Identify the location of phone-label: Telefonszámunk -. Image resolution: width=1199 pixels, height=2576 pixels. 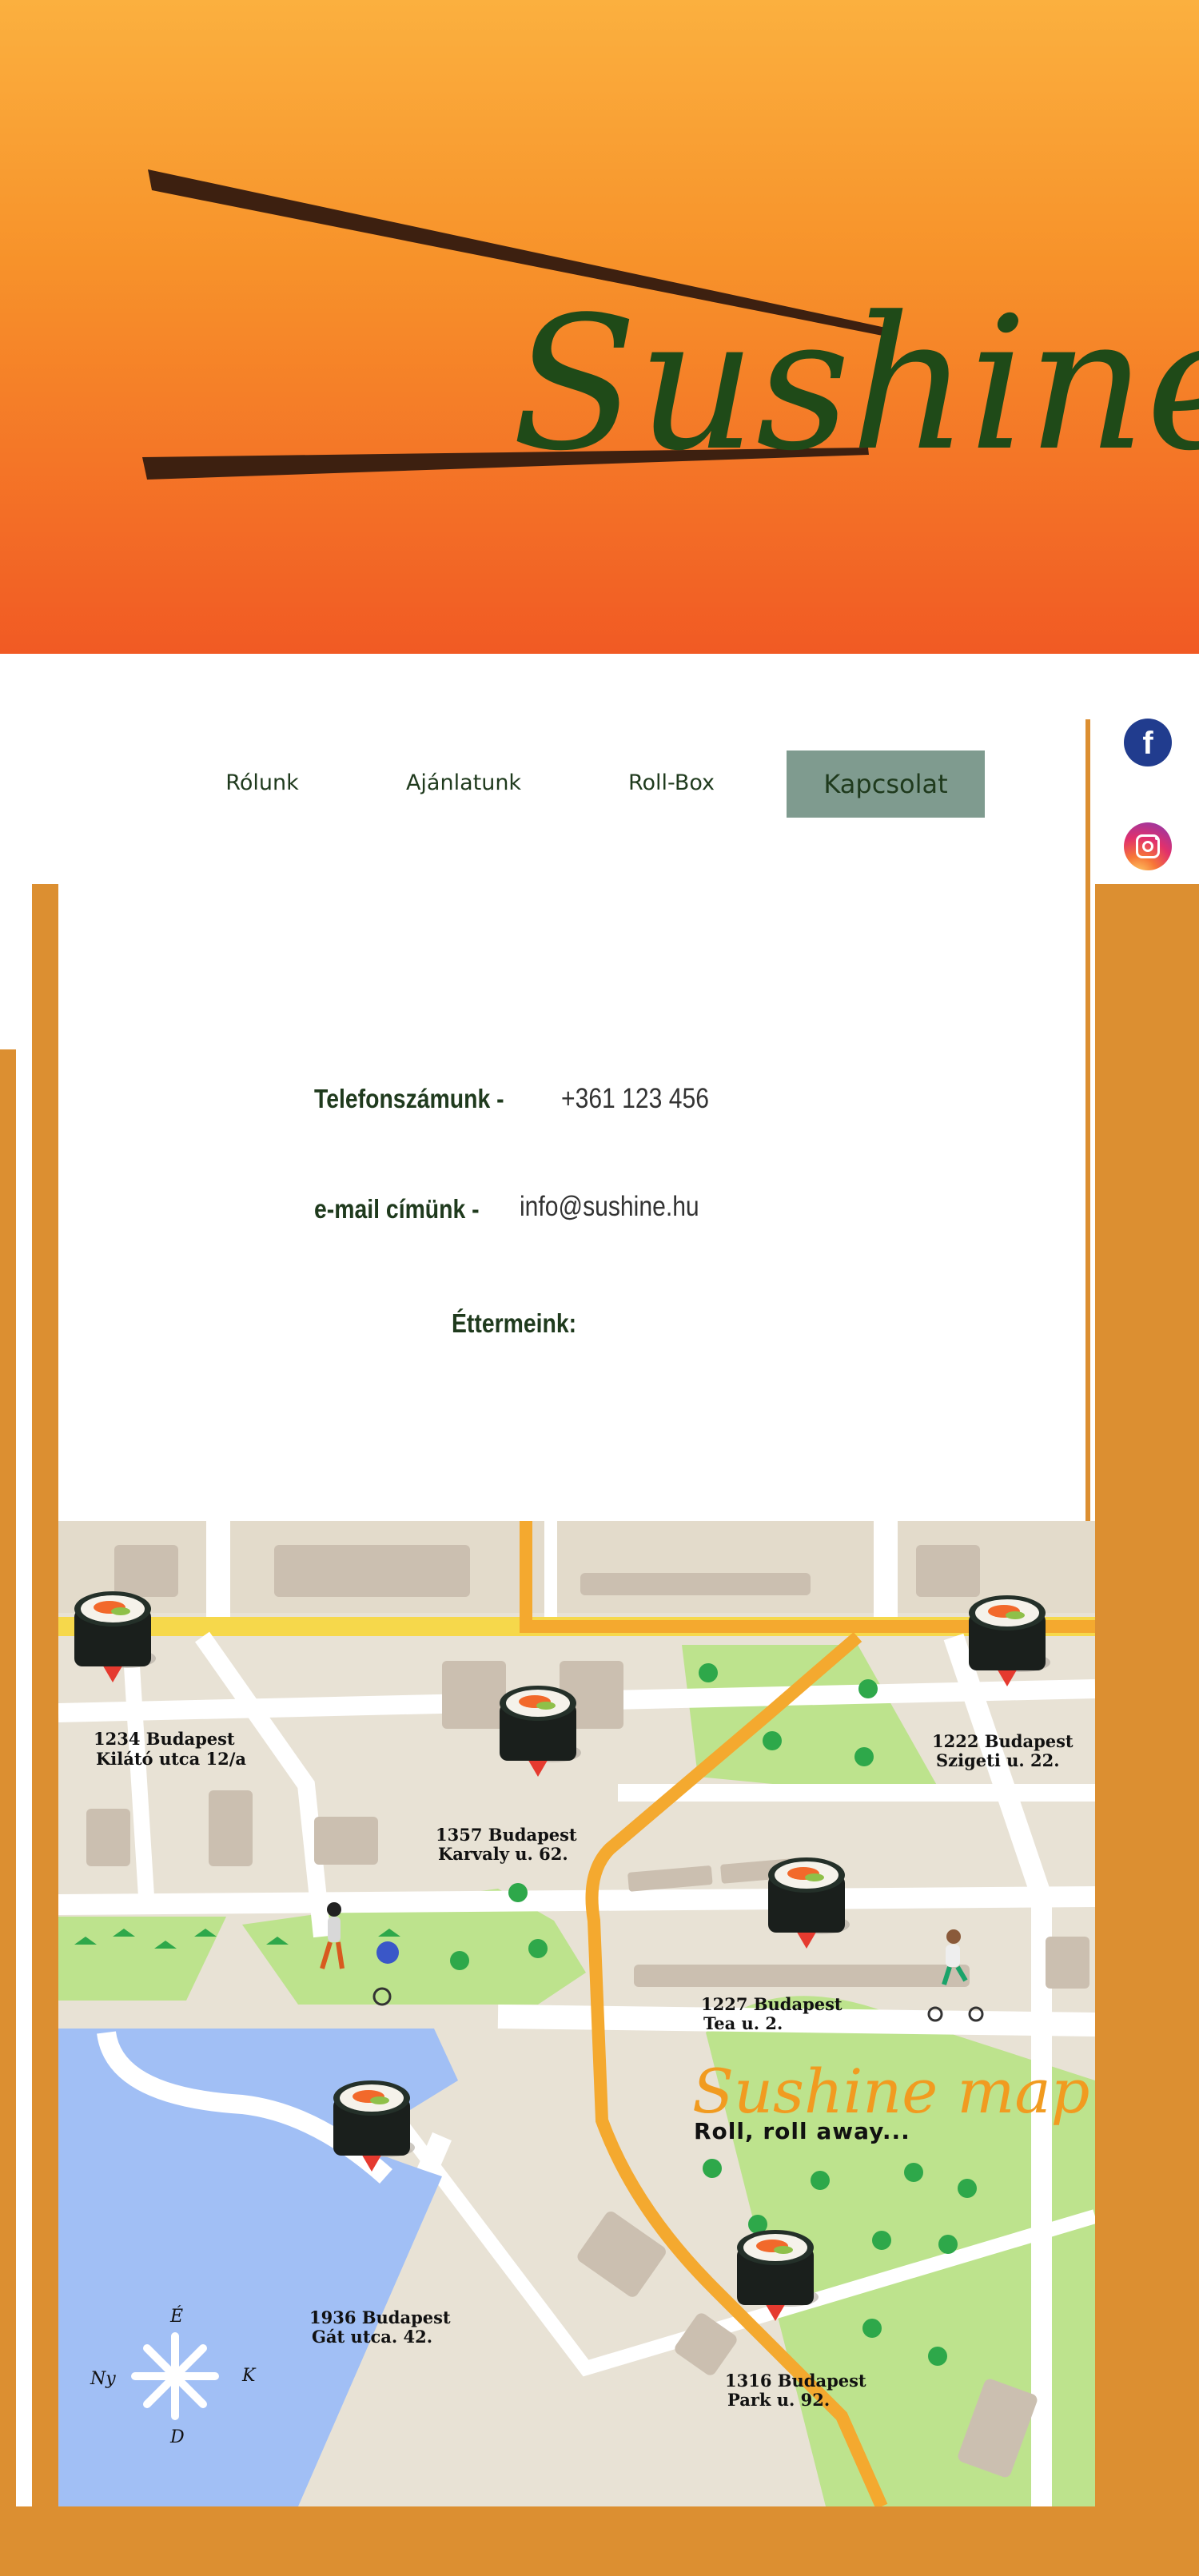
(409, 1098).